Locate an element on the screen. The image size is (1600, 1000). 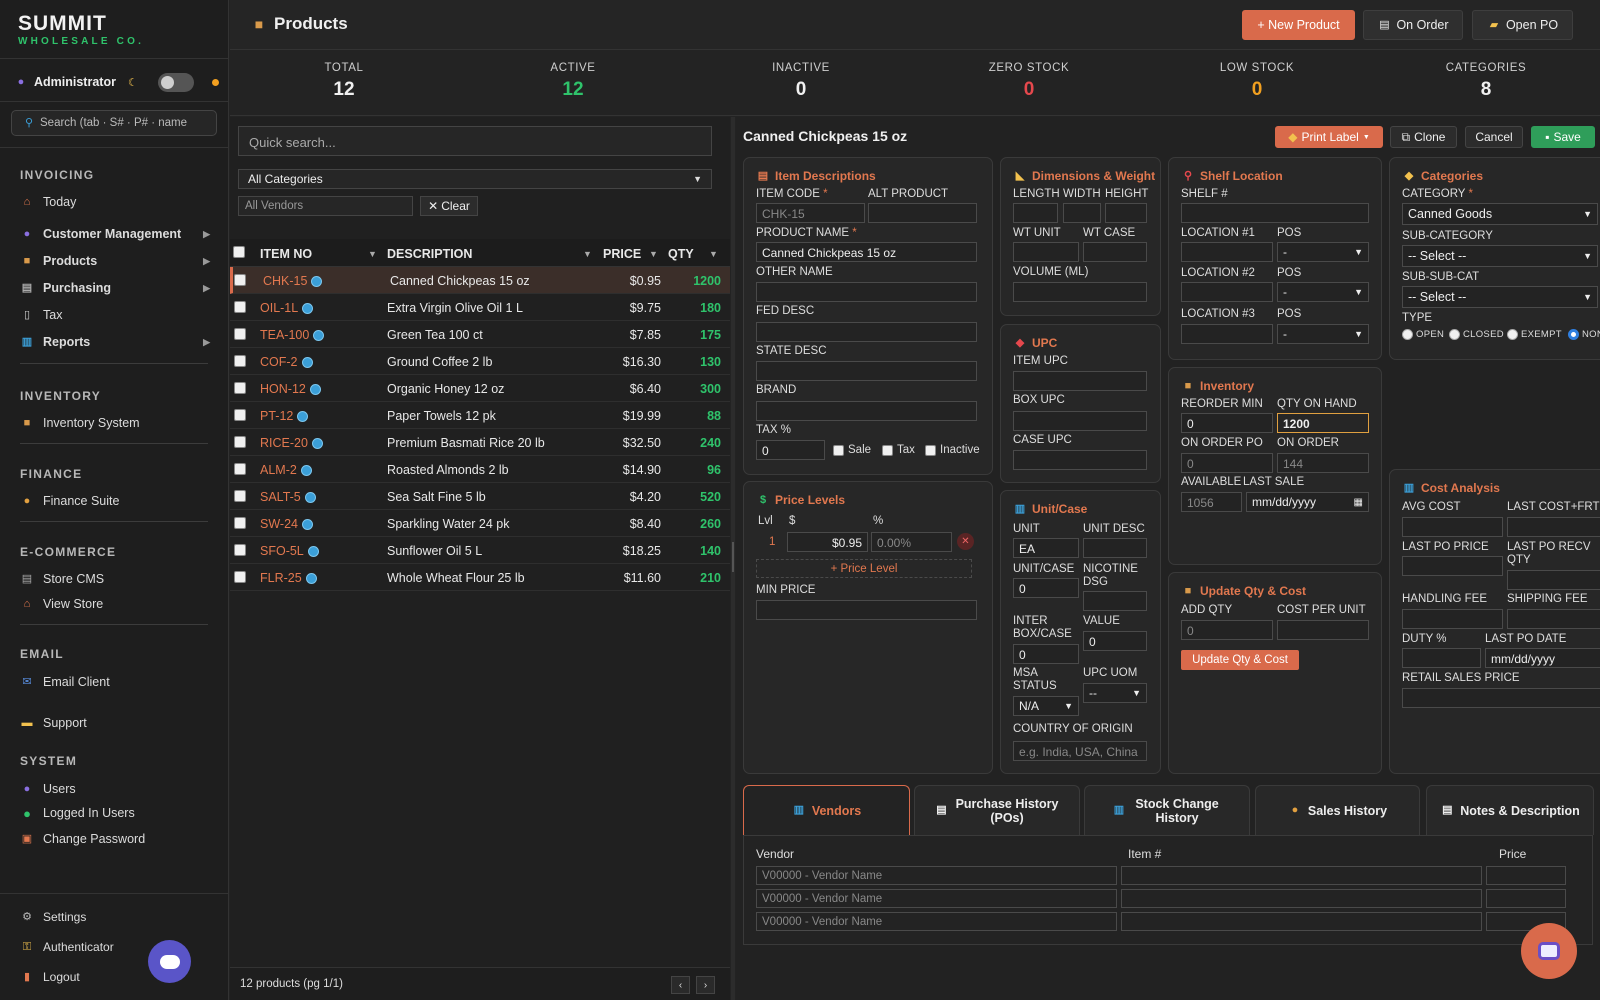
table-row: SW-24 Sparkling Water 24 pk $8.40 260 is located at coordinates (480, 523).